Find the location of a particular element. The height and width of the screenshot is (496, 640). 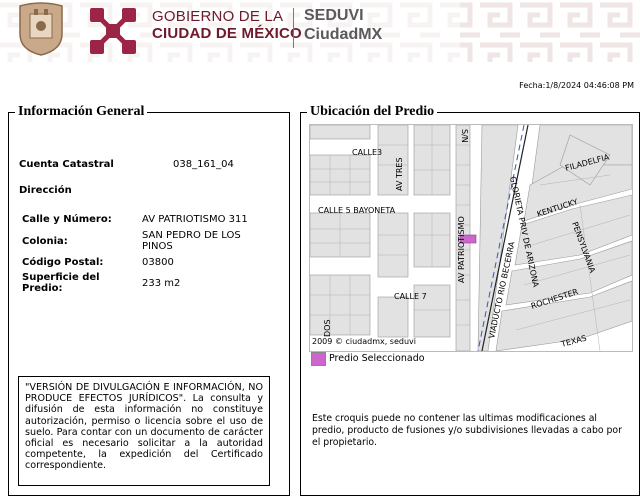

selected-parcel-swatch is located at coordinates (318, 359).